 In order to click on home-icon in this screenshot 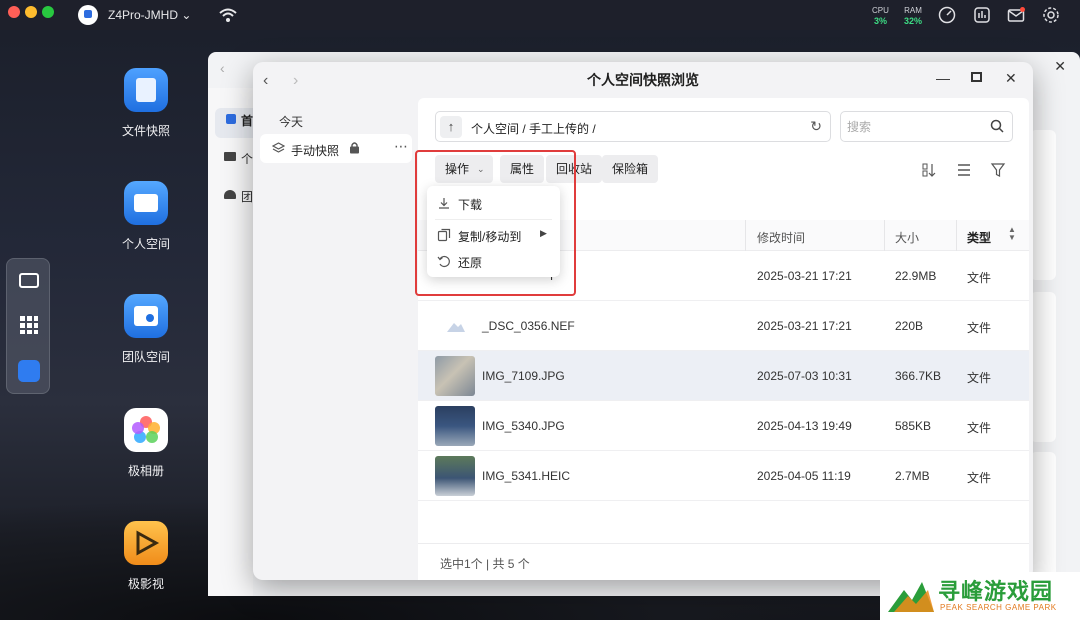, I will do `click(231, 119)`.